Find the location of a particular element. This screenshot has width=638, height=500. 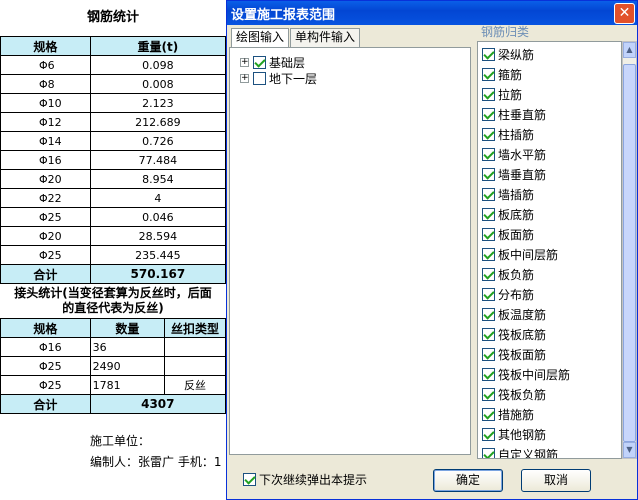

tab-single-component-input: 单构件输入 is located at coordinates (325, 37).